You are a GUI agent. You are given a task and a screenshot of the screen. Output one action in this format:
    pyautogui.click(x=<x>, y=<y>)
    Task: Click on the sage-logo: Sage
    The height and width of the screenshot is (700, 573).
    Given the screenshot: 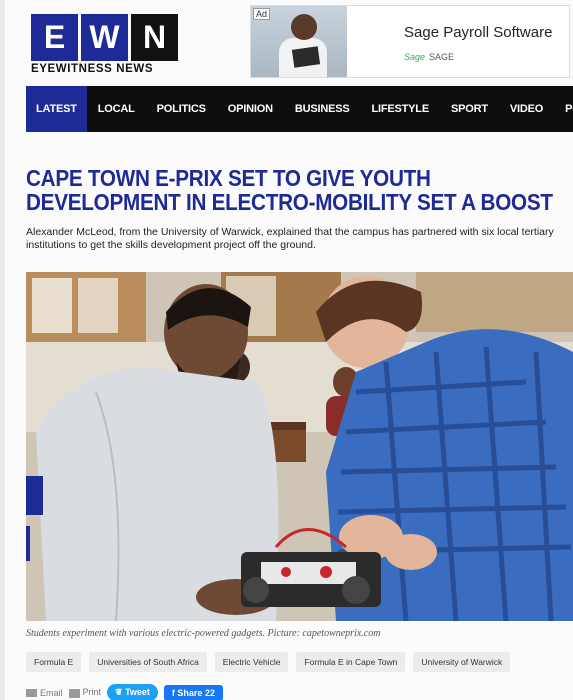 What is the action you would take?
    pyautogui.click(x=415, y=57)
    